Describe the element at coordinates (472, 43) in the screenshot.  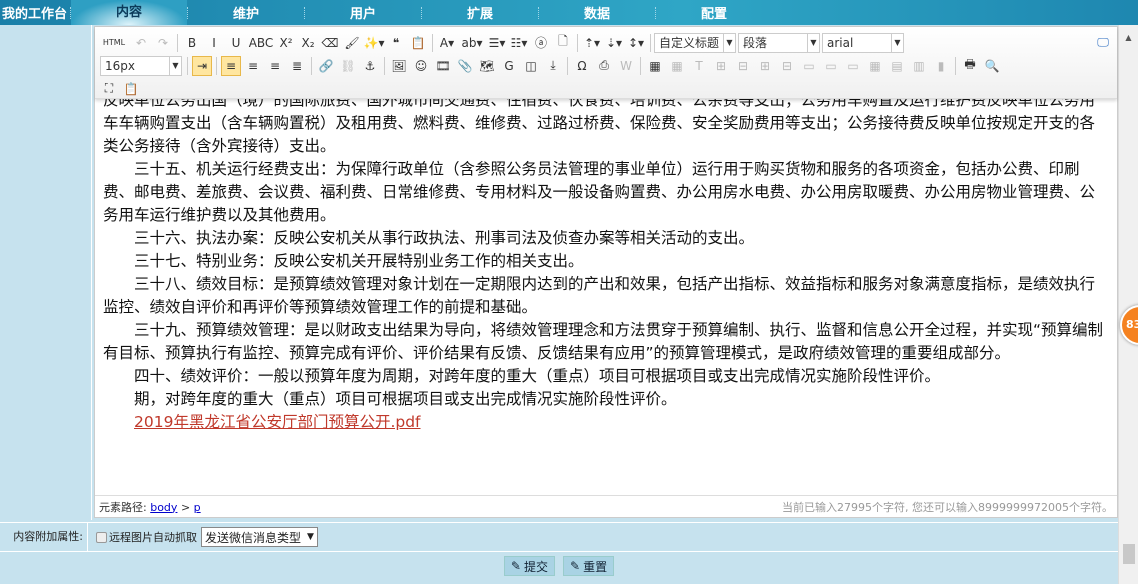
I see `highlight-icon: ab▾` at that location.